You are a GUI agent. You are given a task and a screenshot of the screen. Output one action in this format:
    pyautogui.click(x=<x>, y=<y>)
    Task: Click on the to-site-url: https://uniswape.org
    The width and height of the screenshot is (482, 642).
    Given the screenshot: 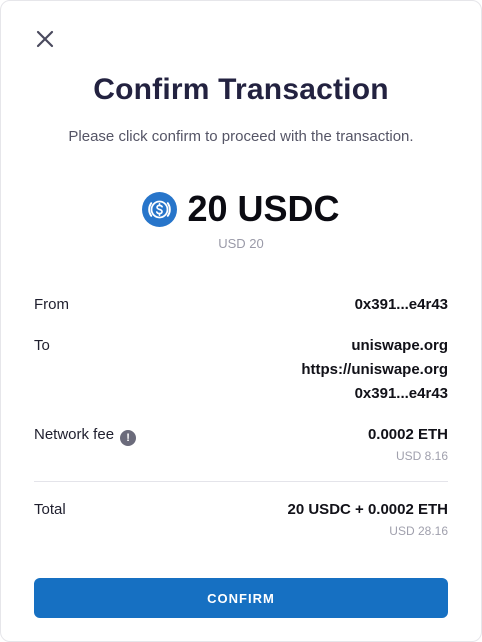 What is the action you would take?
    pyautogui.click(x=374, y=369)
    